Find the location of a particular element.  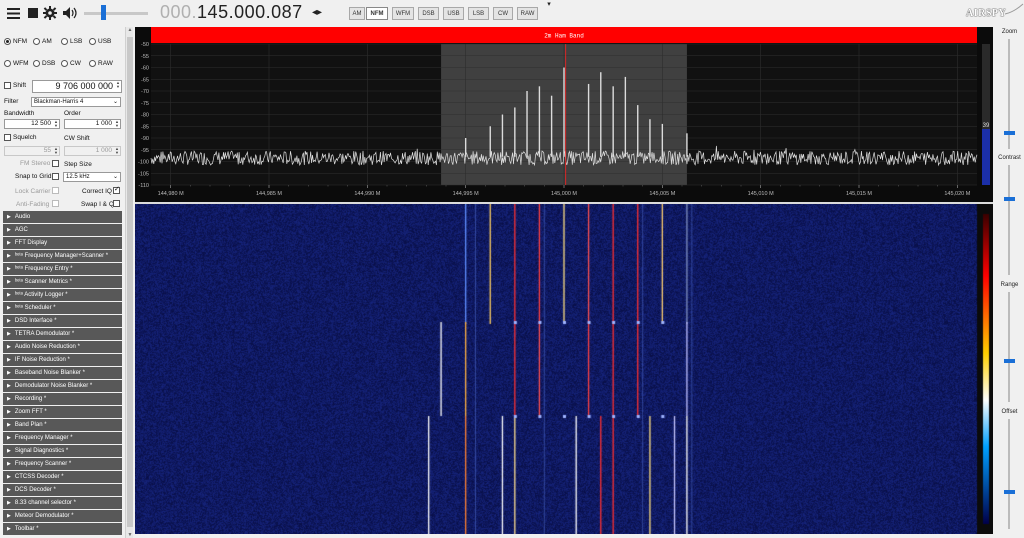

radio-mode-dsb: DSB is located at coordinates (44, 63).